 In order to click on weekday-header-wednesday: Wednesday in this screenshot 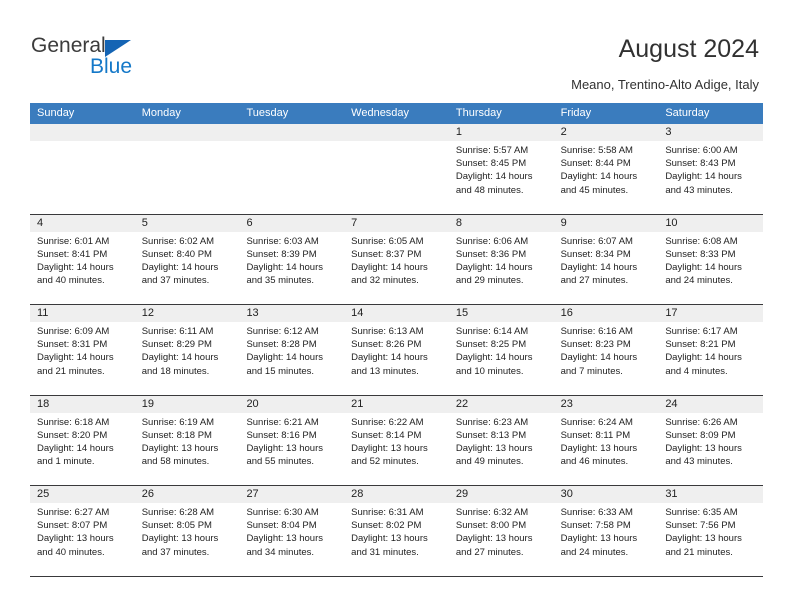, I will do `click(380, 113)`.